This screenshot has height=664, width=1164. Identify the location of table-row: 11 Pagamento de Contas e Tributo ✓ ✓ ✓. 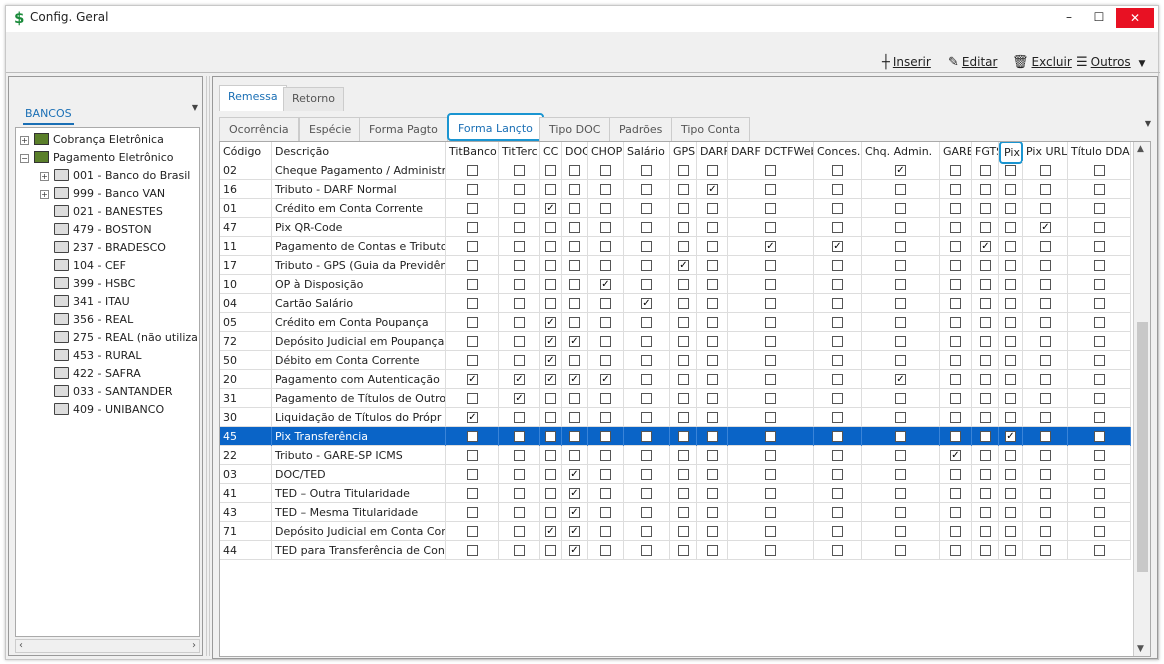
(675, 246).